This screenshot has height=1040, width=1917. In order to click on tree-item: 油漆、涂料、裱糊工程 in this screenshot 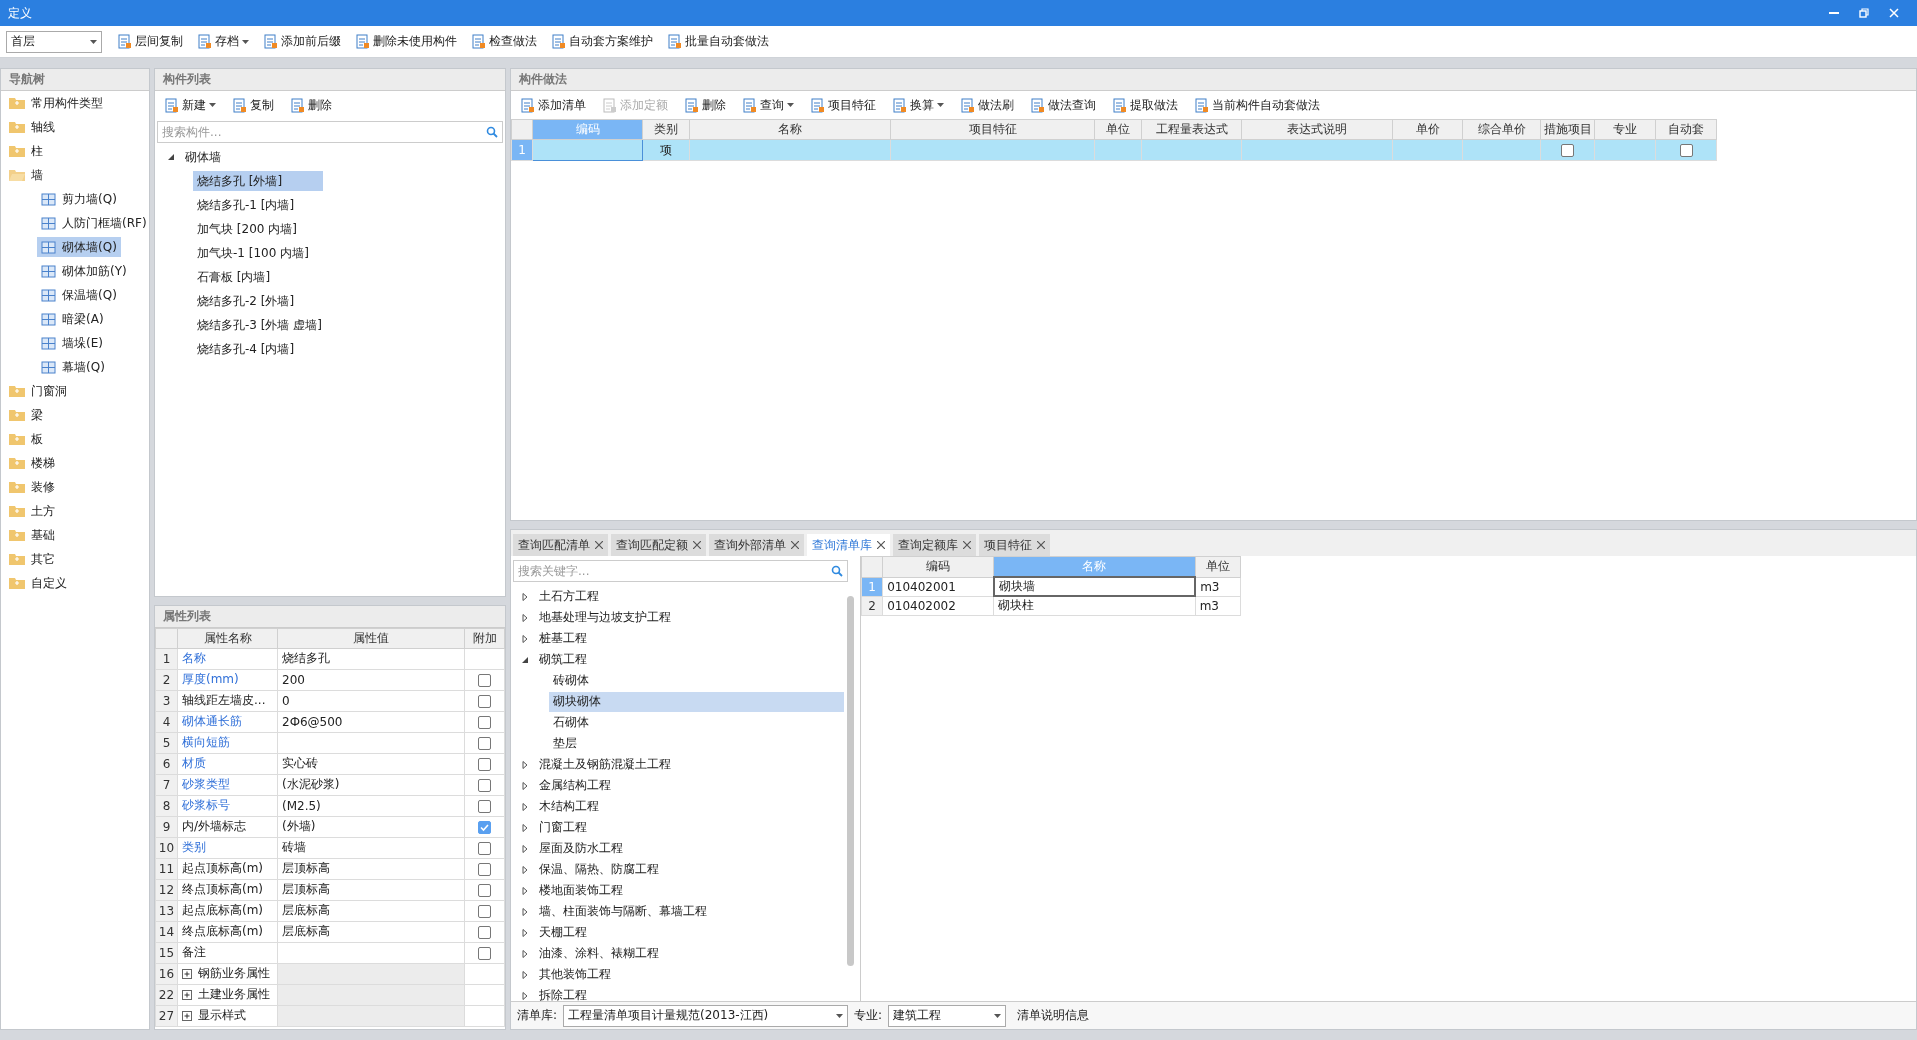, I will do `click(599, 953)`.